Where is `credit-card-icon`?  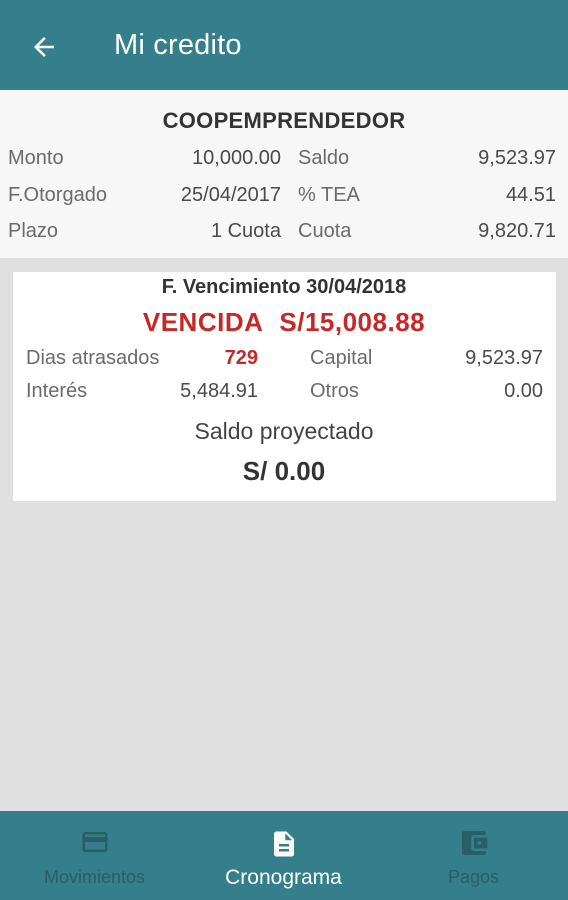 credit-card-icon is located at coordinates (94, 842).